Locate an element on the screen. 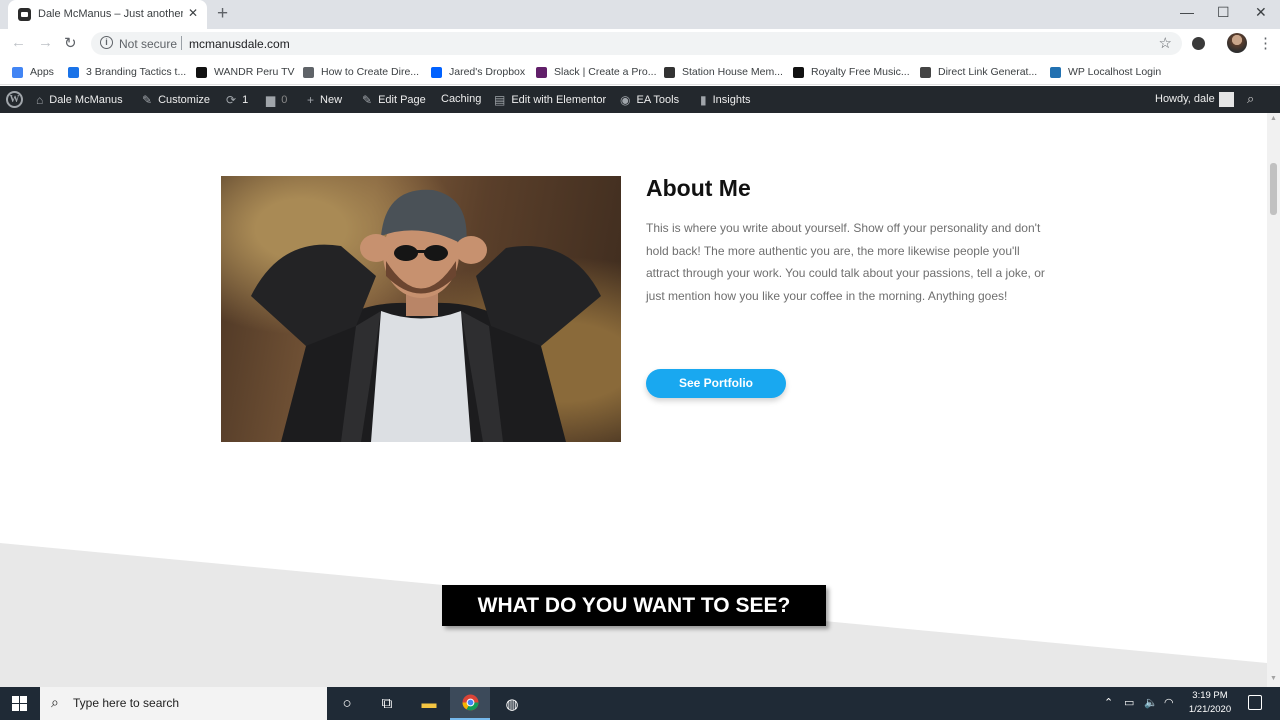 Image resolution: width=1280 pixels, height=720 pixels. file-explorer-icon: ▬ is located at coordinates (429, 703).